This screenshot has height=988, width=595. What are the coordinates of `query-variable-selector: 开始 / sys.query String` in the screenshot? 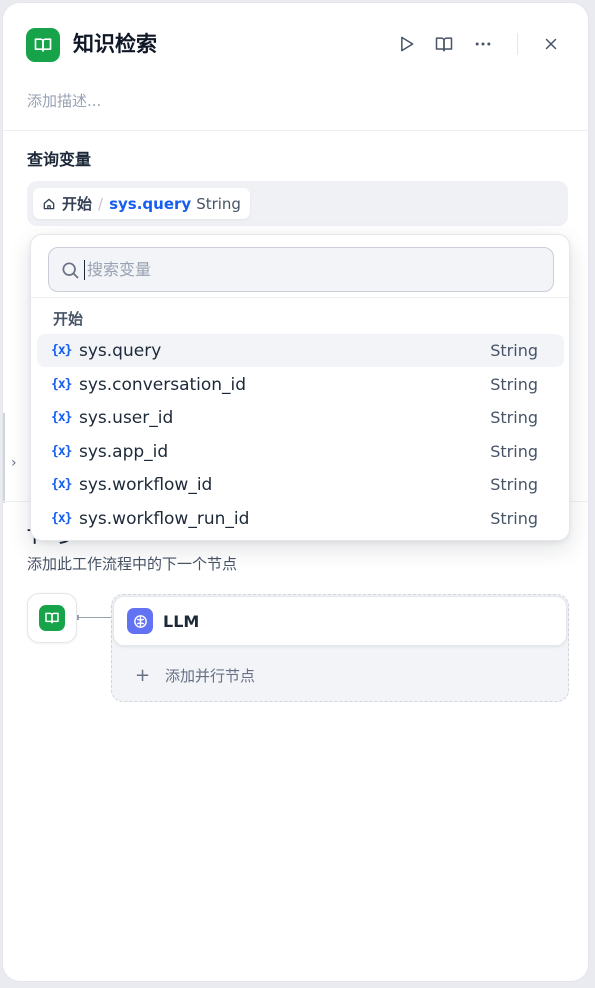 It's located at (297, 203).